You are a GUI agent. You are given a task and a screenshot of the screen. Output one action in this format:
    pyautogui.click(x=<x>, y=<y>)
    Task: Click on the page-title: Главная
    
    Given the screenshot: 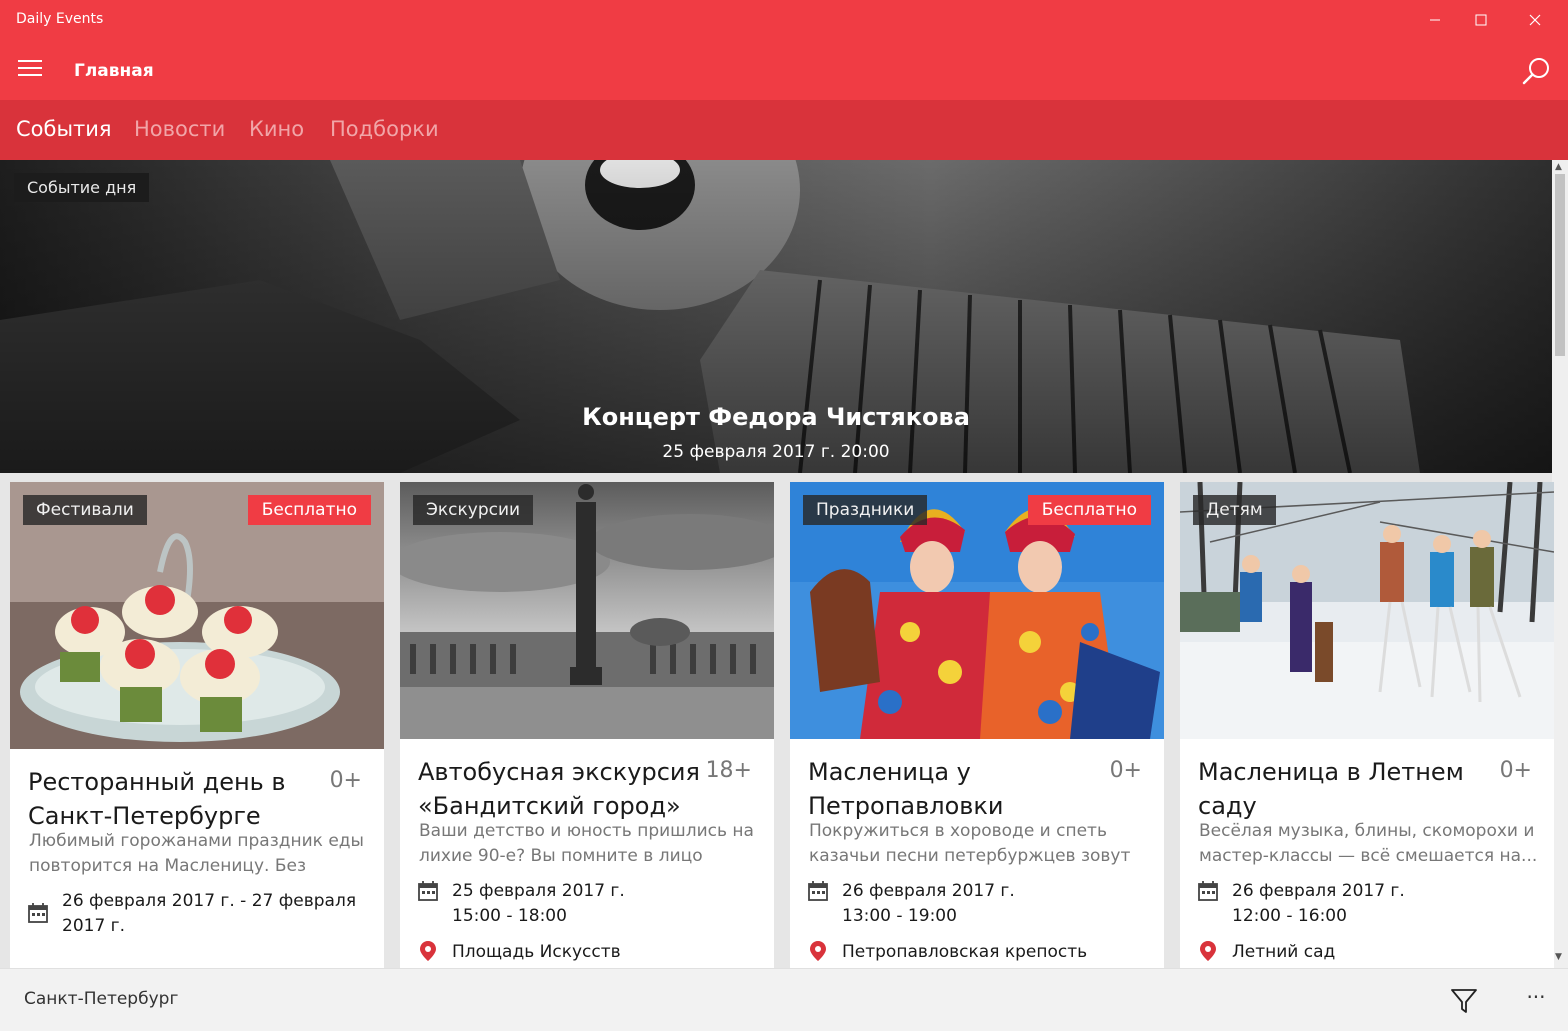 What is the action you would take?
    pyautogui.click(x=114, y=71)
    